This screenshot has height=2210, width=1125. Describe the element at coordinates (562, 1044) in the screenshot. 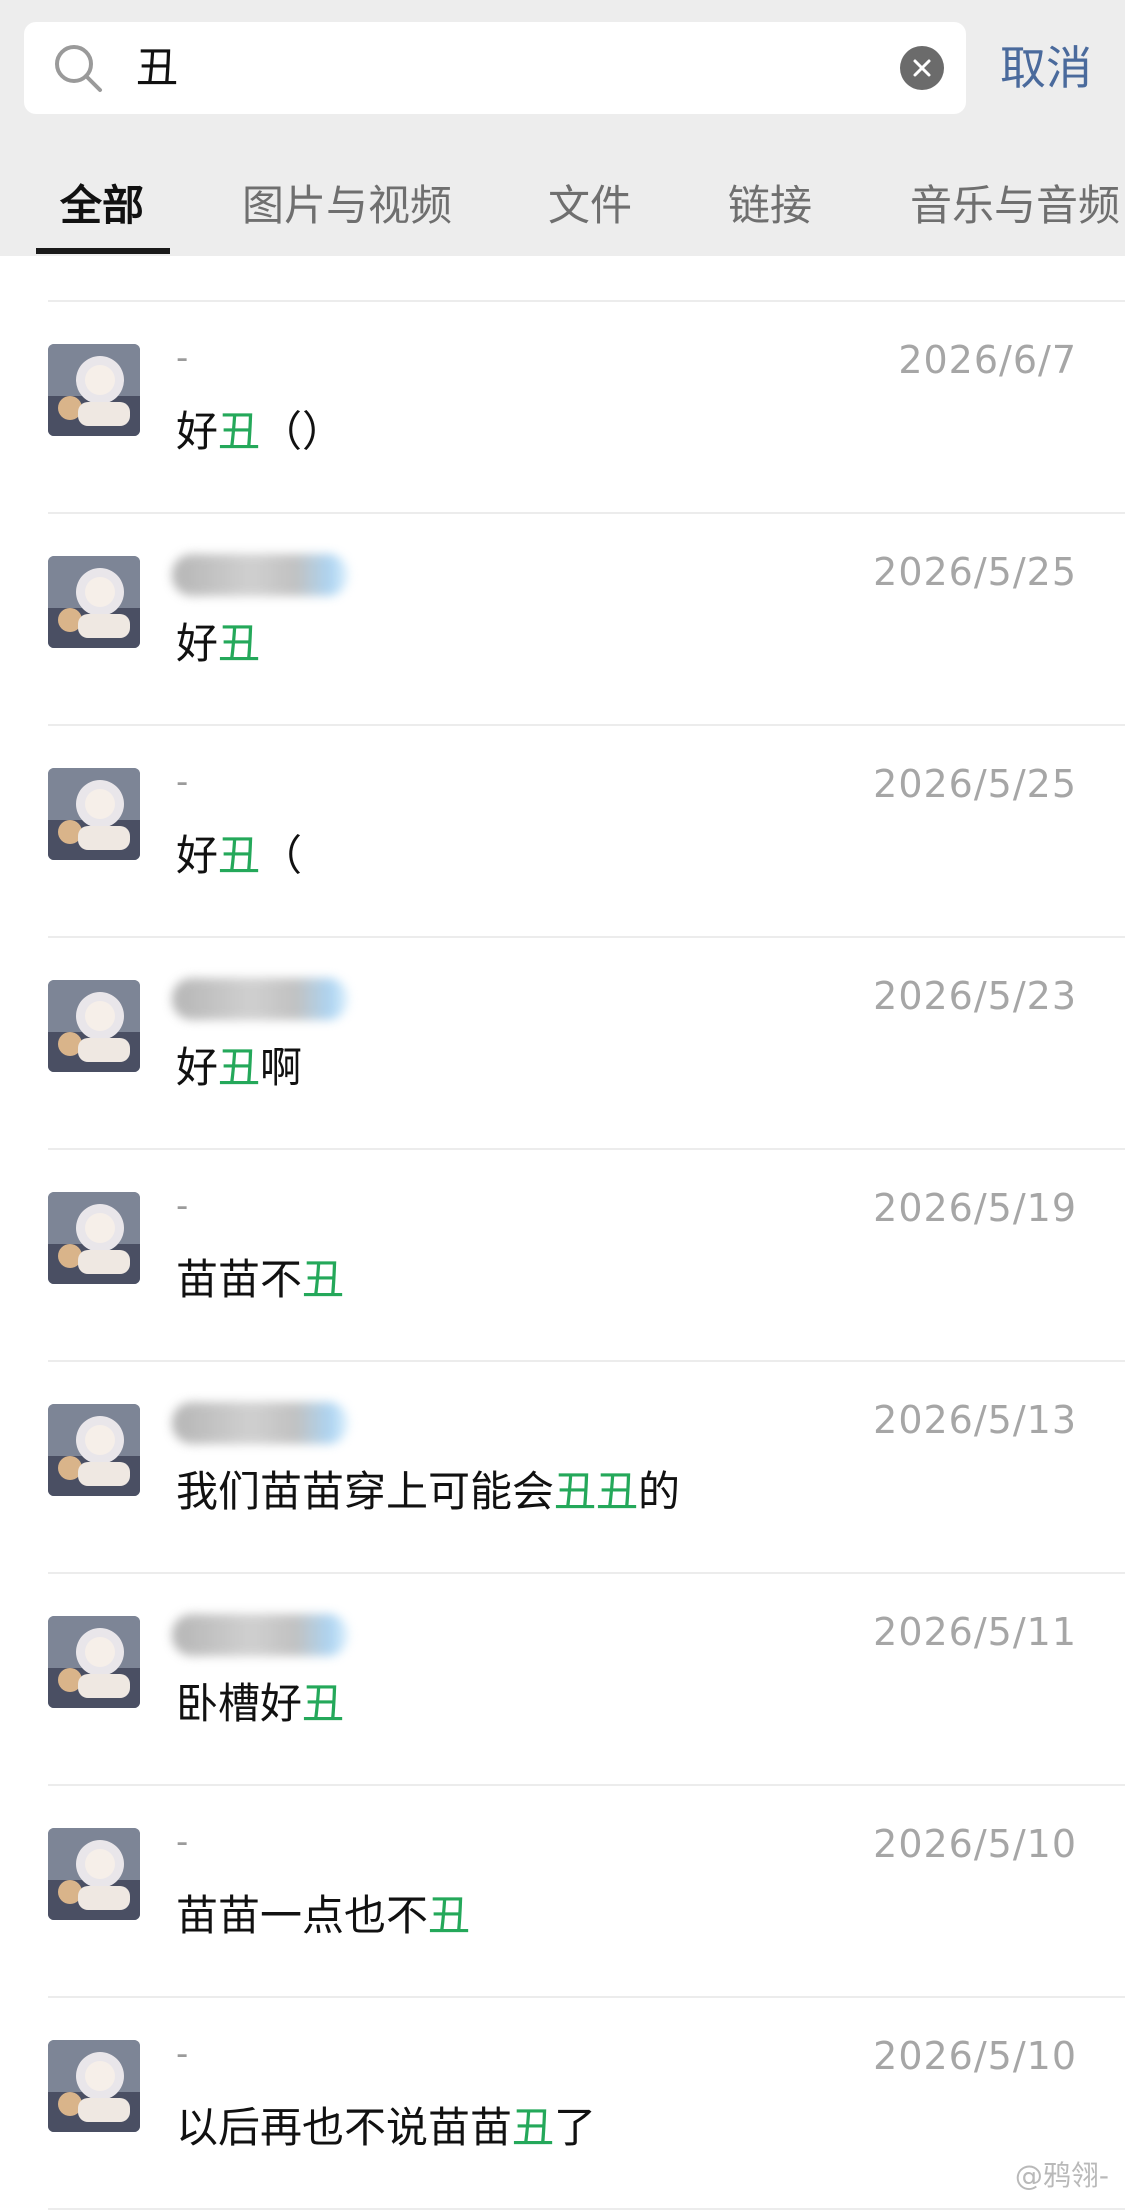

I see `result-row: 2026/5/23 好丑啊` at that location.